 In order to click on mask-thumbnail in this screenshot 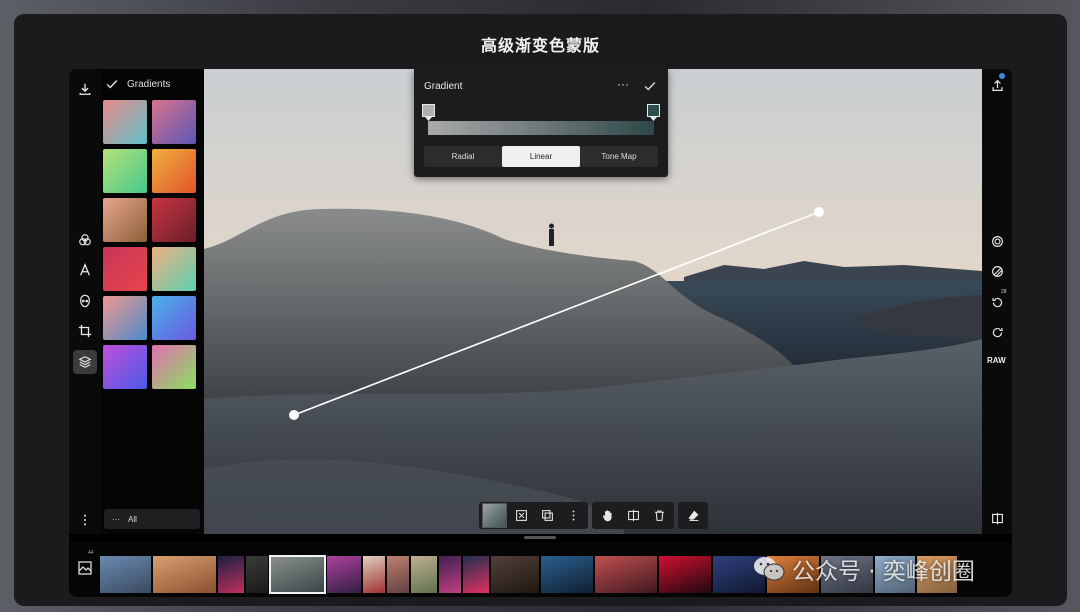, I will do `click(494, 515)`.